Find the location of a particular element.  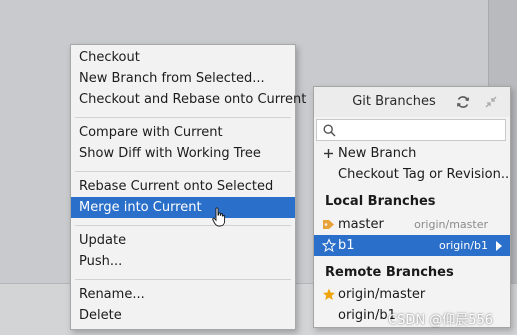

search-icon is located at coordinates (329, 130).